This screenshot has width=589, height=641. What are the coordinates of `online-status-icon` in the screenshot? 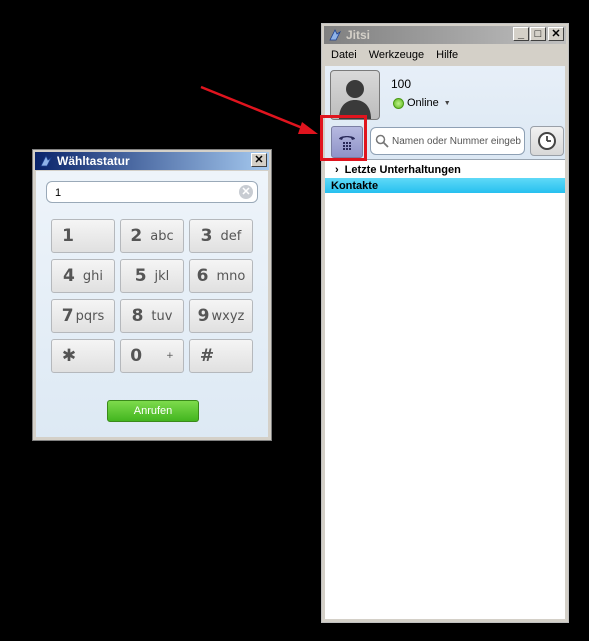 It's located at (398, 103).